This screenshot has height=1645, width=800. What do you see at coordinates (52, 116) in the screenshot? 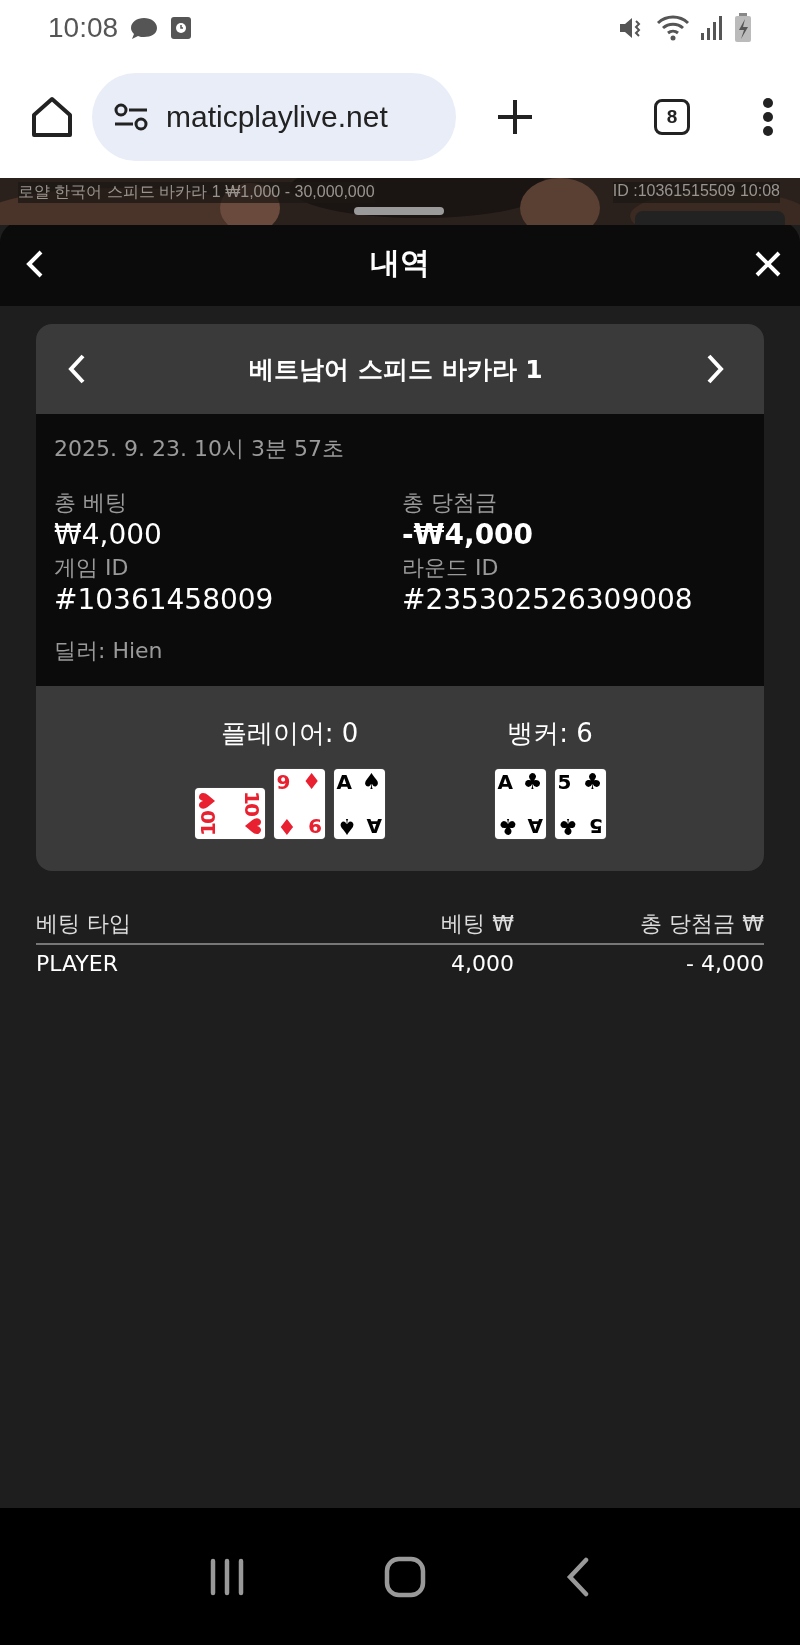
I see `home-icon` at bounding box center [52, 116].